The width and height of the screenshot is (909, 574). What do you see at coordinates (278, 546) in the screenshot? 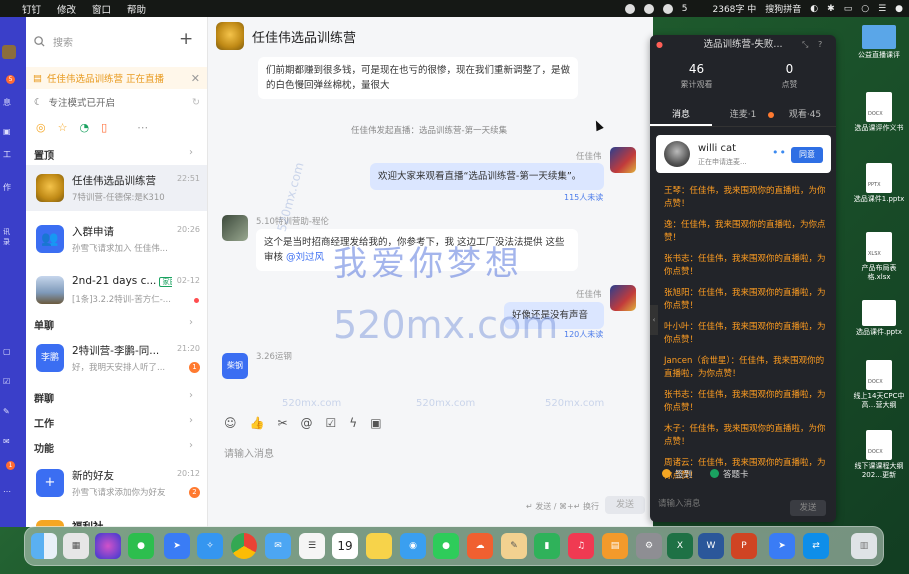
I see `mail-icon: ✉` at bounding box center [278, 546].